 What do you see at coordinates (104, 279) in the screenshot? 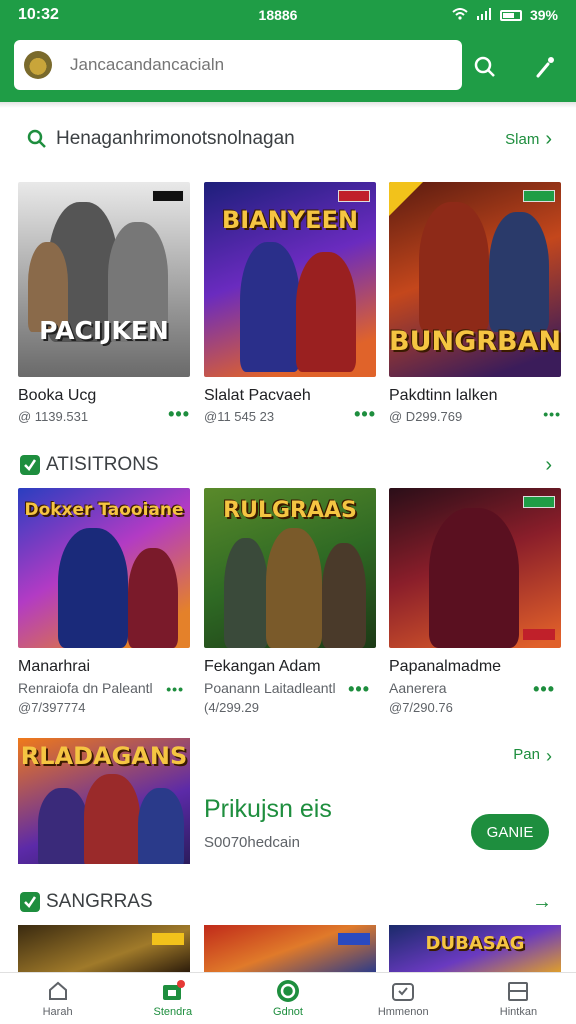
I see `game-thumbnail: PACIJKEN` at bounding box center [104, 279].